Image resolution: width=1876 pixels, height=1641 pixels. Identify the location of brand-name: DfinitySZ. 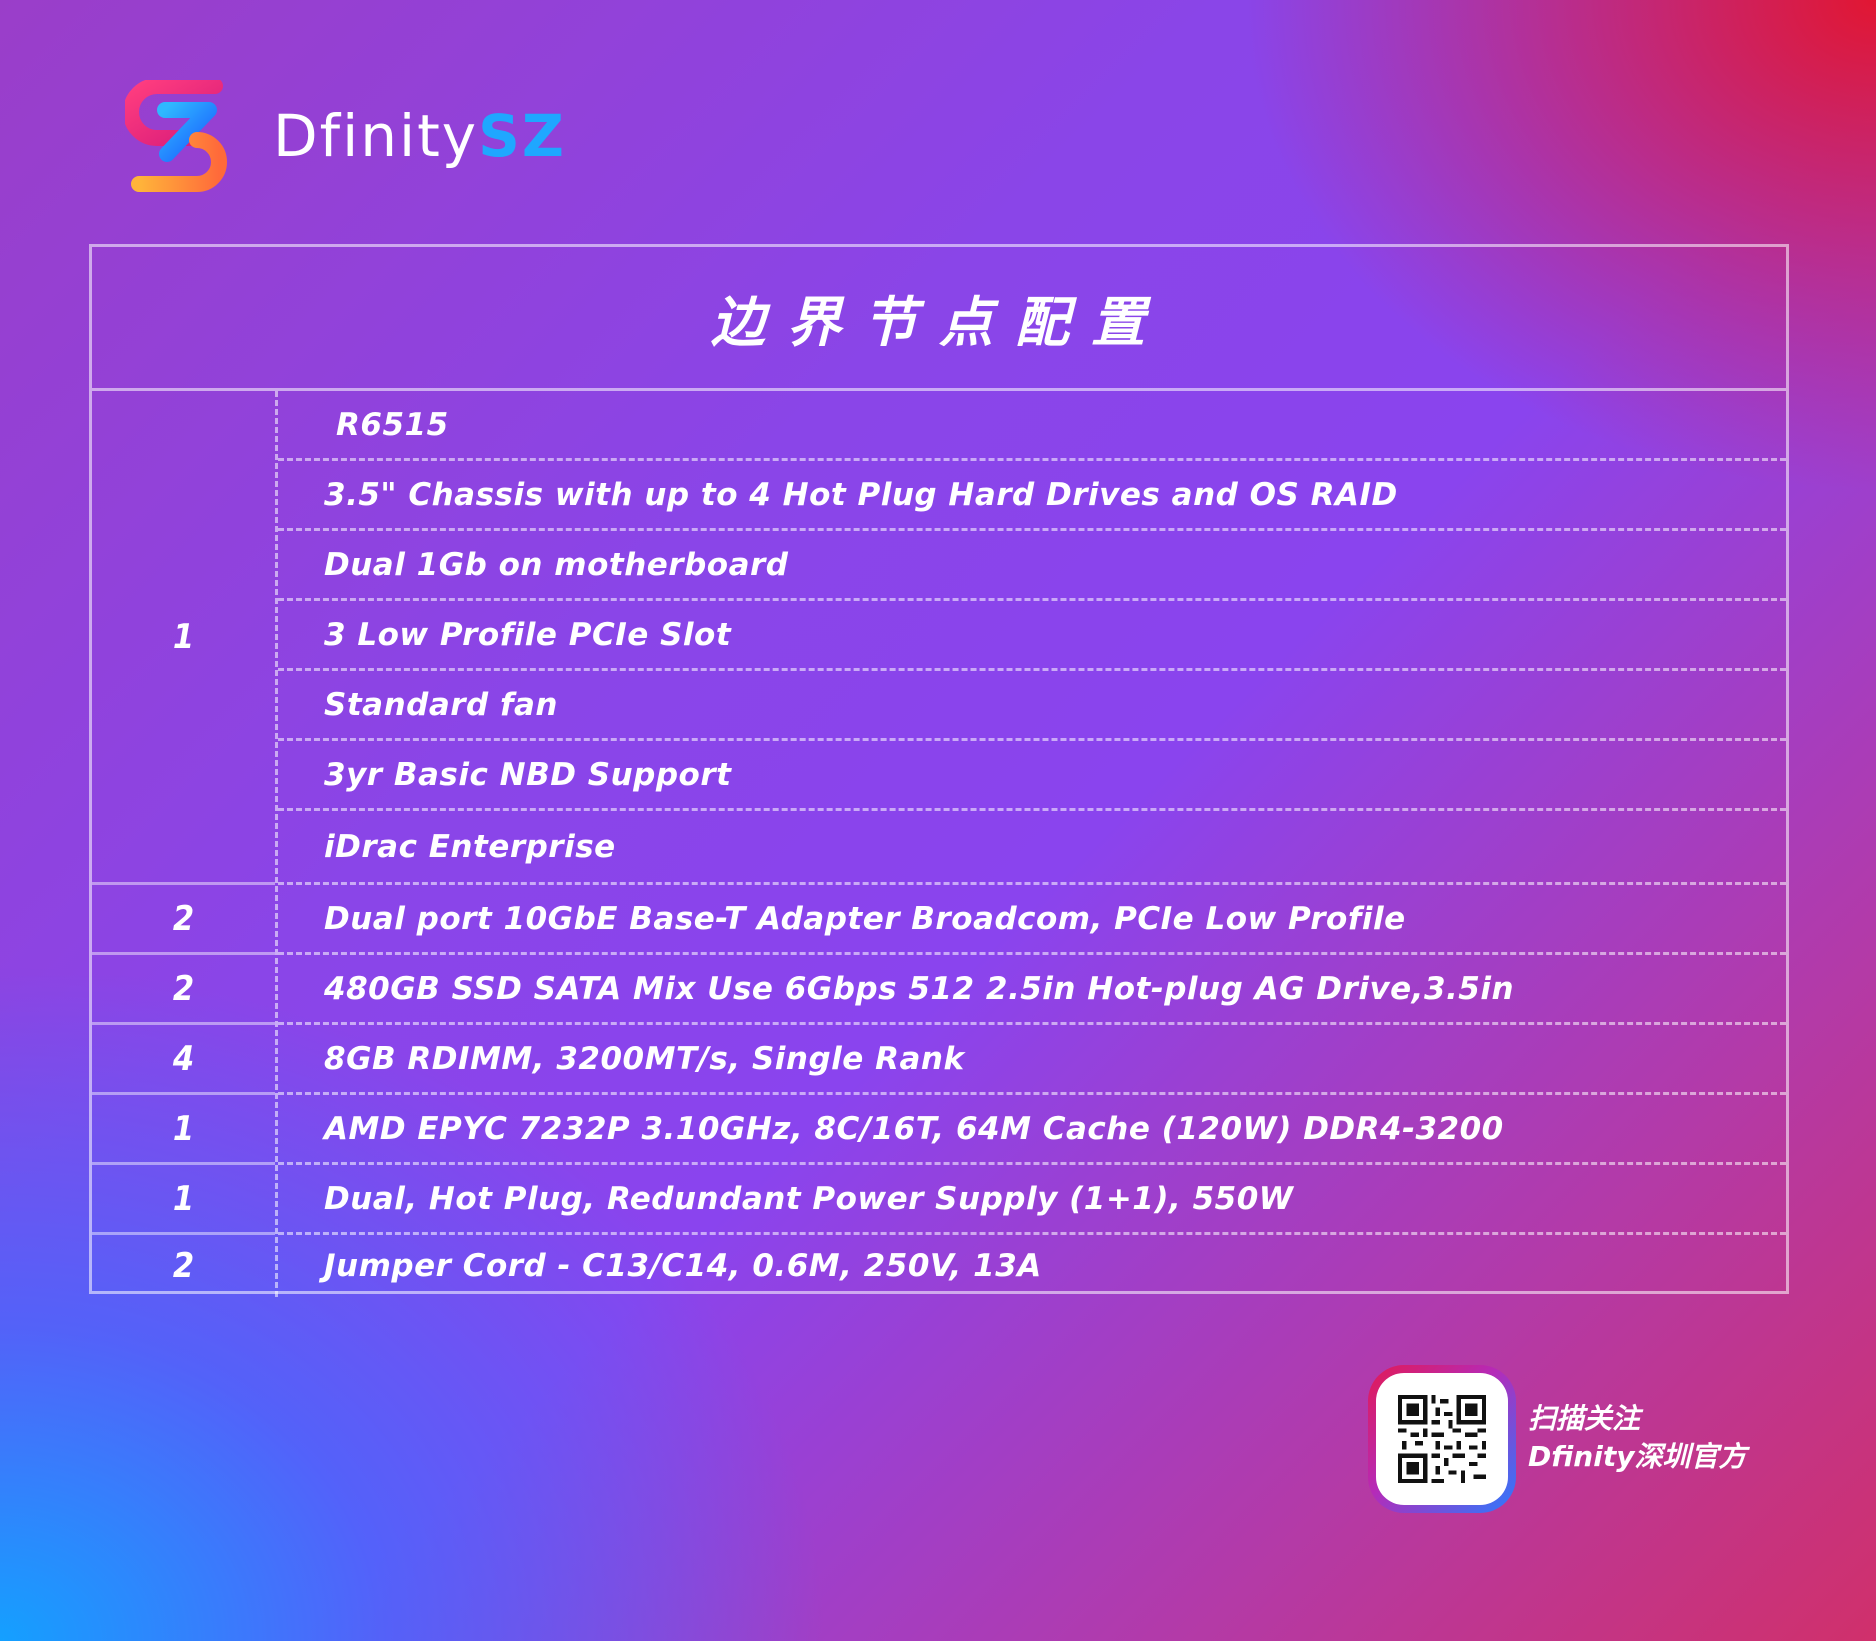
(419, 136).